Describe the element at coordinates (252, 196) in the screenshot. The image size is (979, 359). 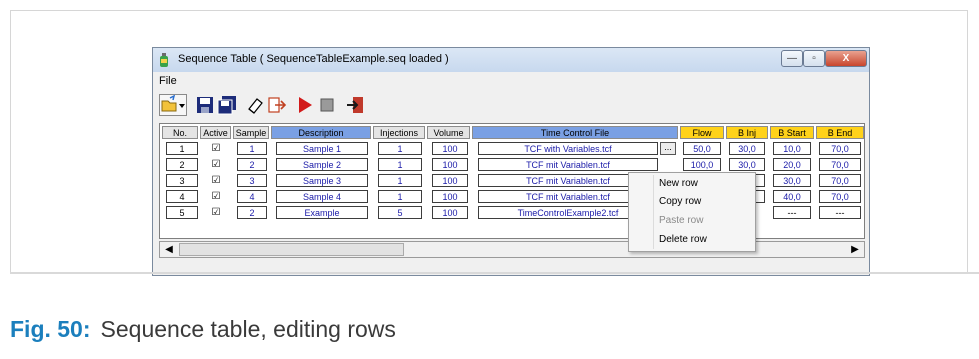
I see `cell-sample: 4` at that location.